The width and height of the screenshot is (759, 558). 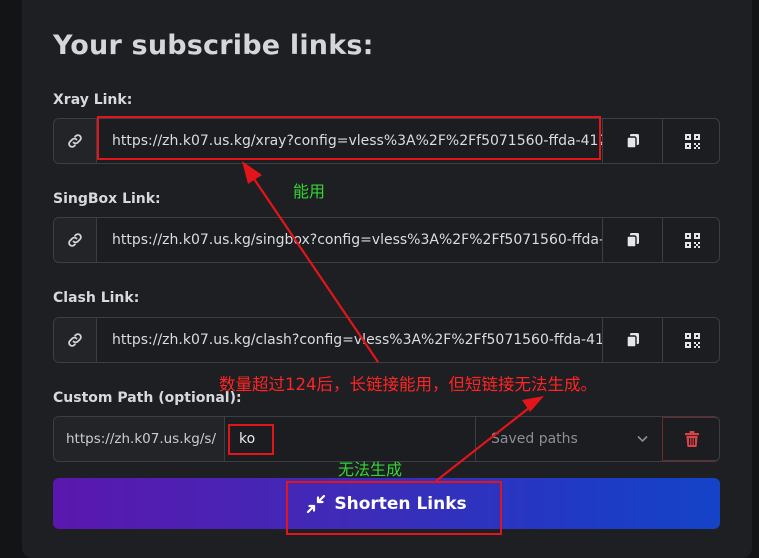 What do you see at coordinates (316, 503) in the screenshot?
I see `compress-arrows-icon` at bounding box center [316, 503].